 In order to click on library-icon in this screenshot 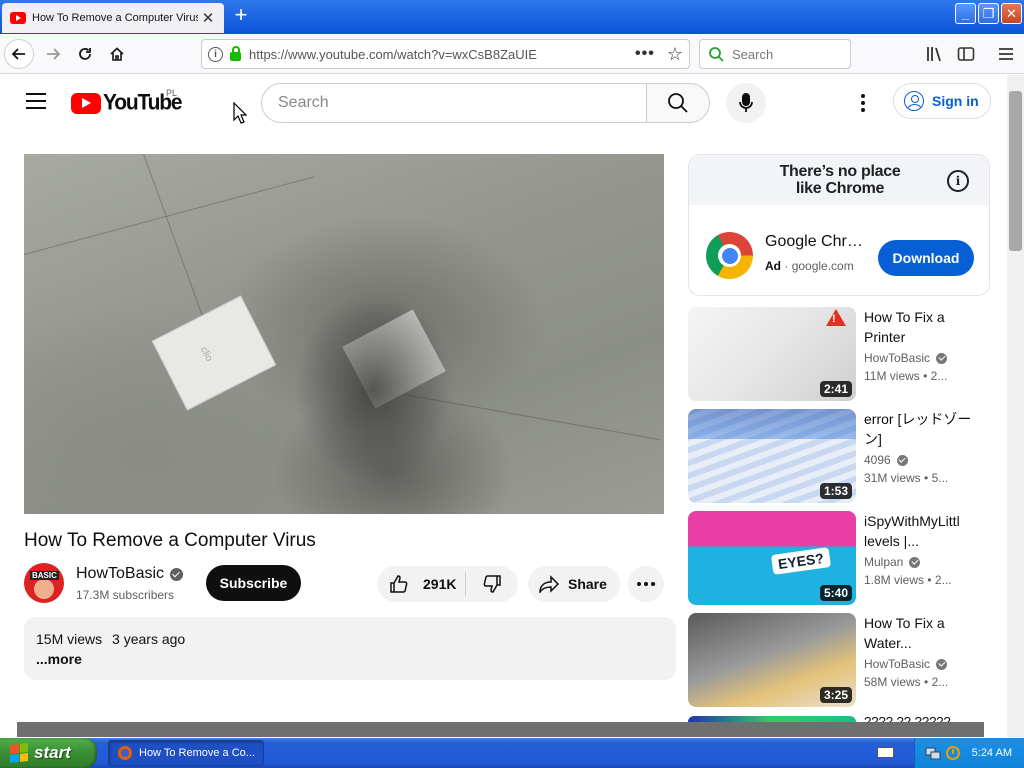, I will do `click(935, 54)`.